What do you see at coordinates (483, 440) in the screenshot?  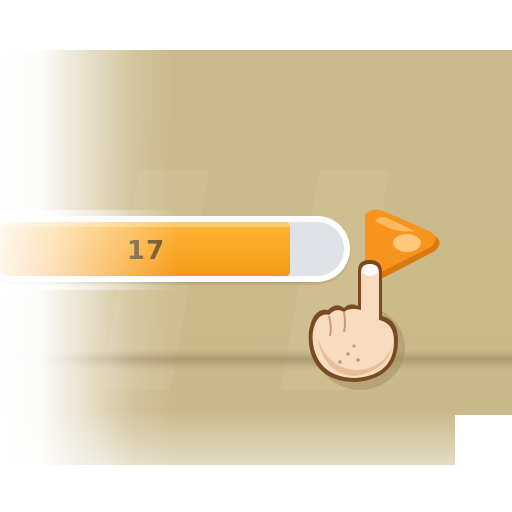 I see `corner-panel` at bounding box center [483, 440].